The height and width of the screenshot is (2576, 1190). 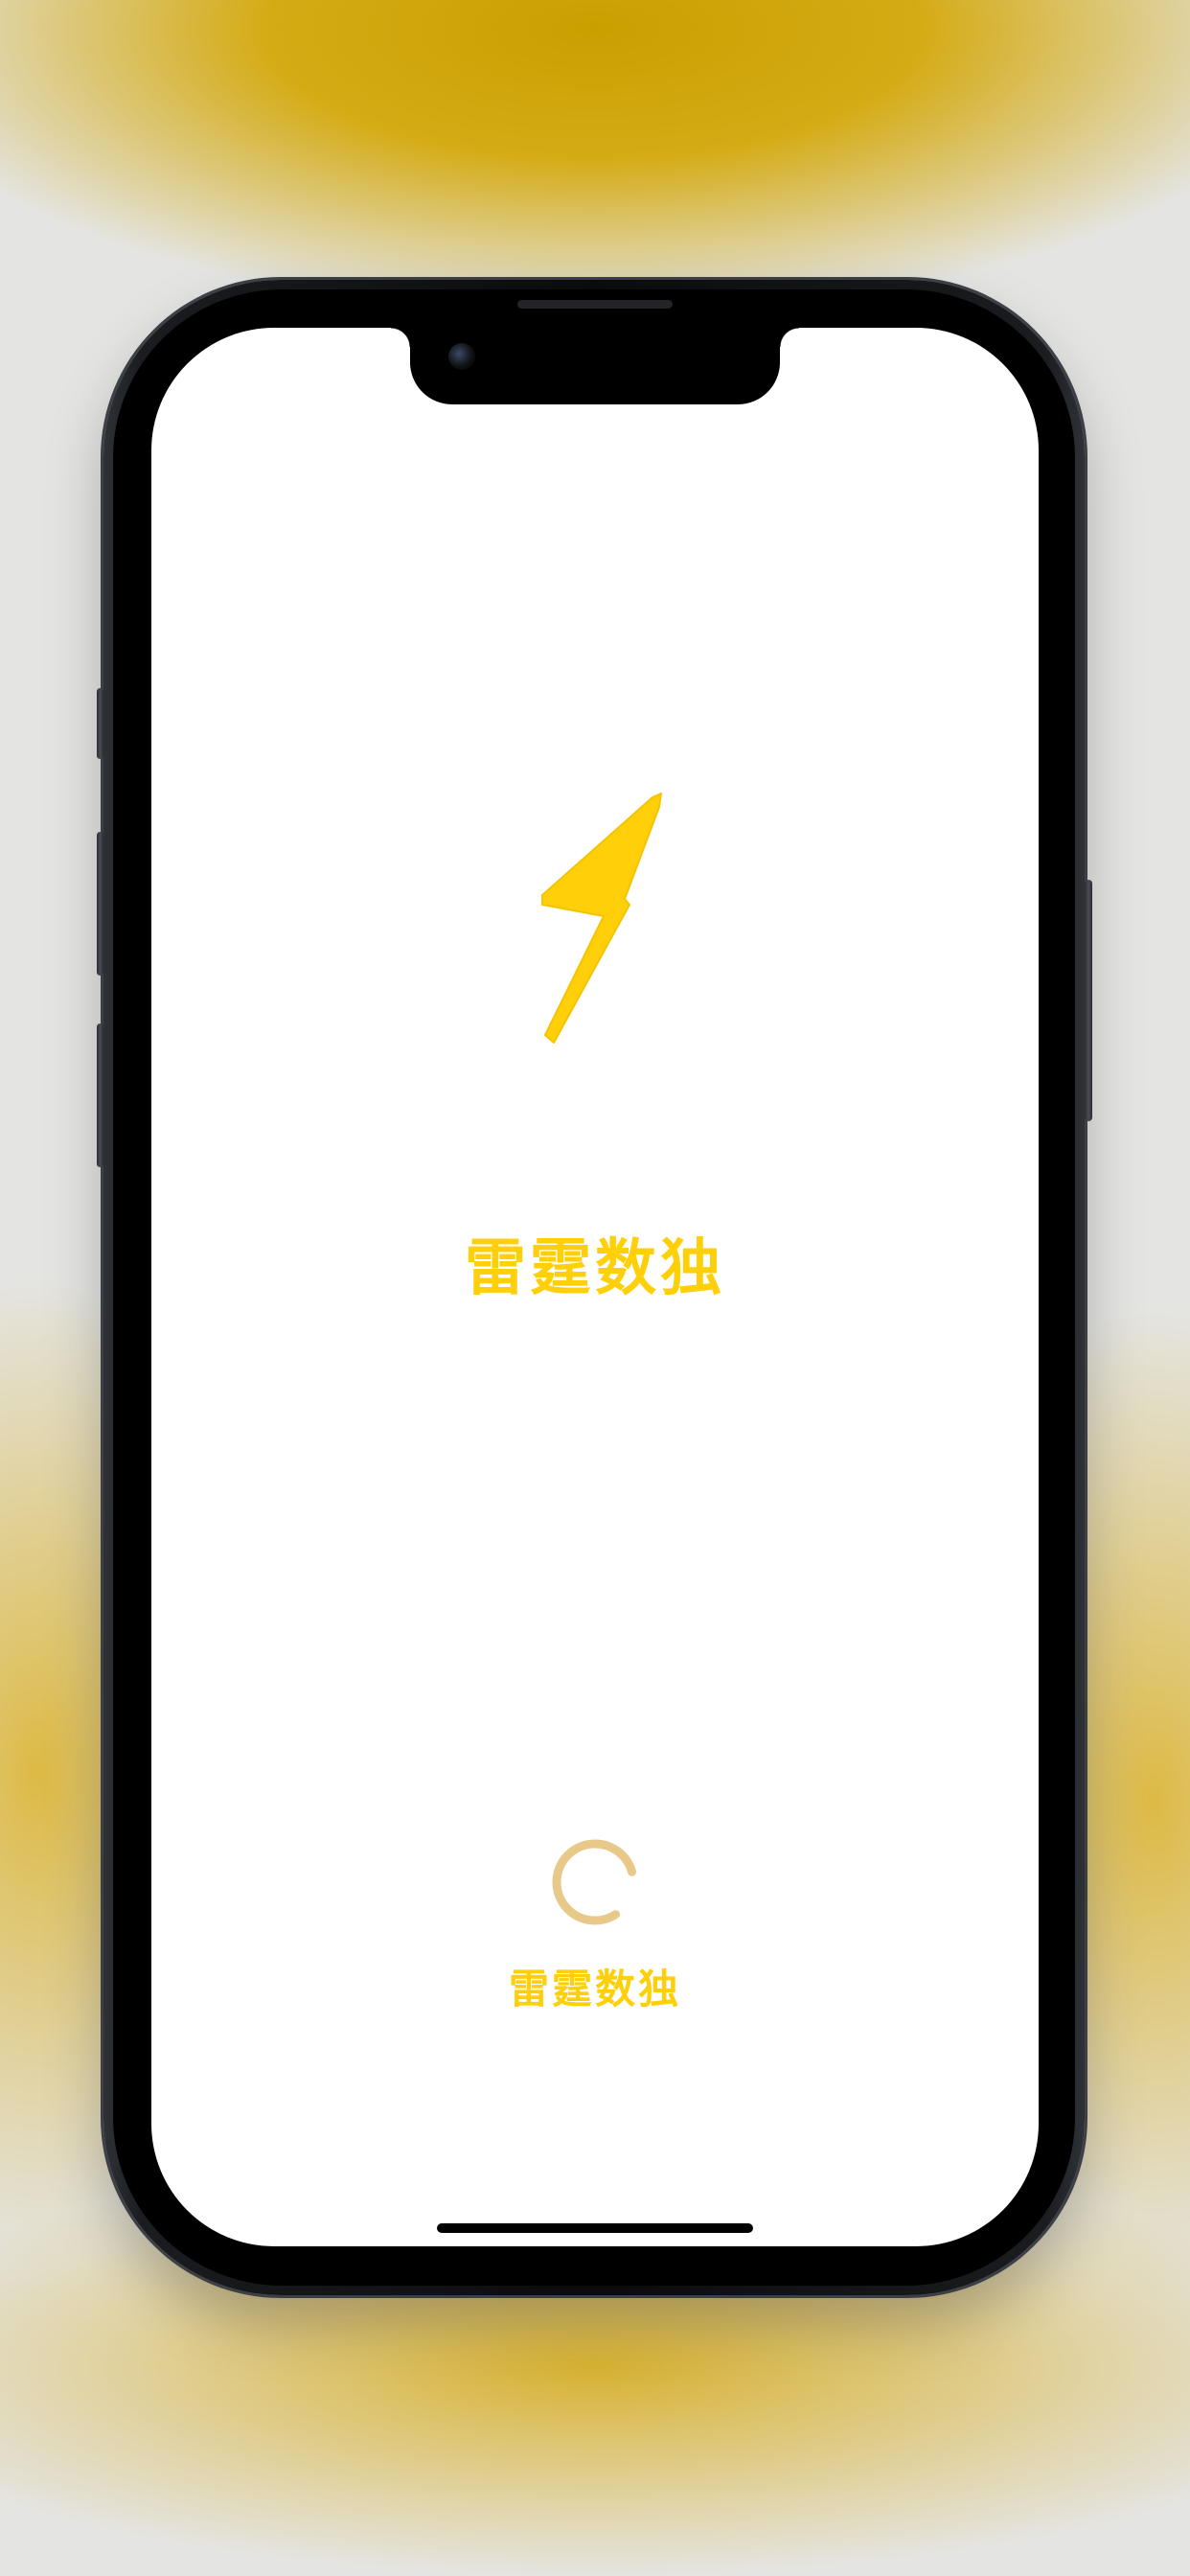 What do you see at coordinates (602, 922) in the screenshot?
I see `lightning-bolt-icon` at bounding box center [602, 922].